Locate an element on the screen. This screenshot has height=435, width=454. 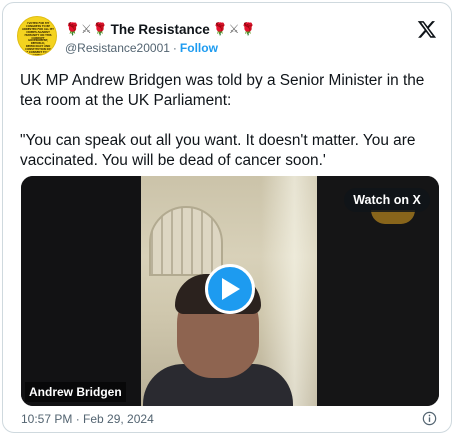
author-handle-row: @Resistance20001 · Follow is located at coordinates (141, 48).